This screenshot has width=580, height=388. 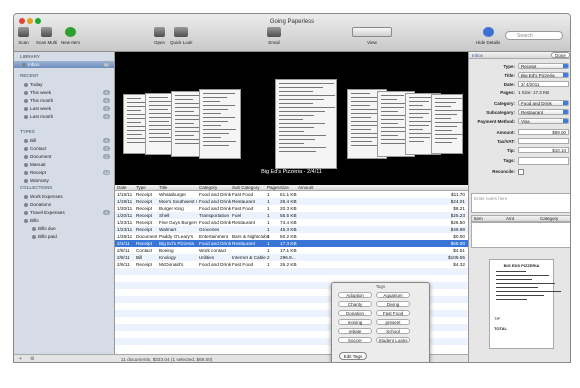 What do you see at coordinates (178, 201) in the screenshot?
I see `table-cell: Moe's Southwest Grill` at bounding box center [178, 201].